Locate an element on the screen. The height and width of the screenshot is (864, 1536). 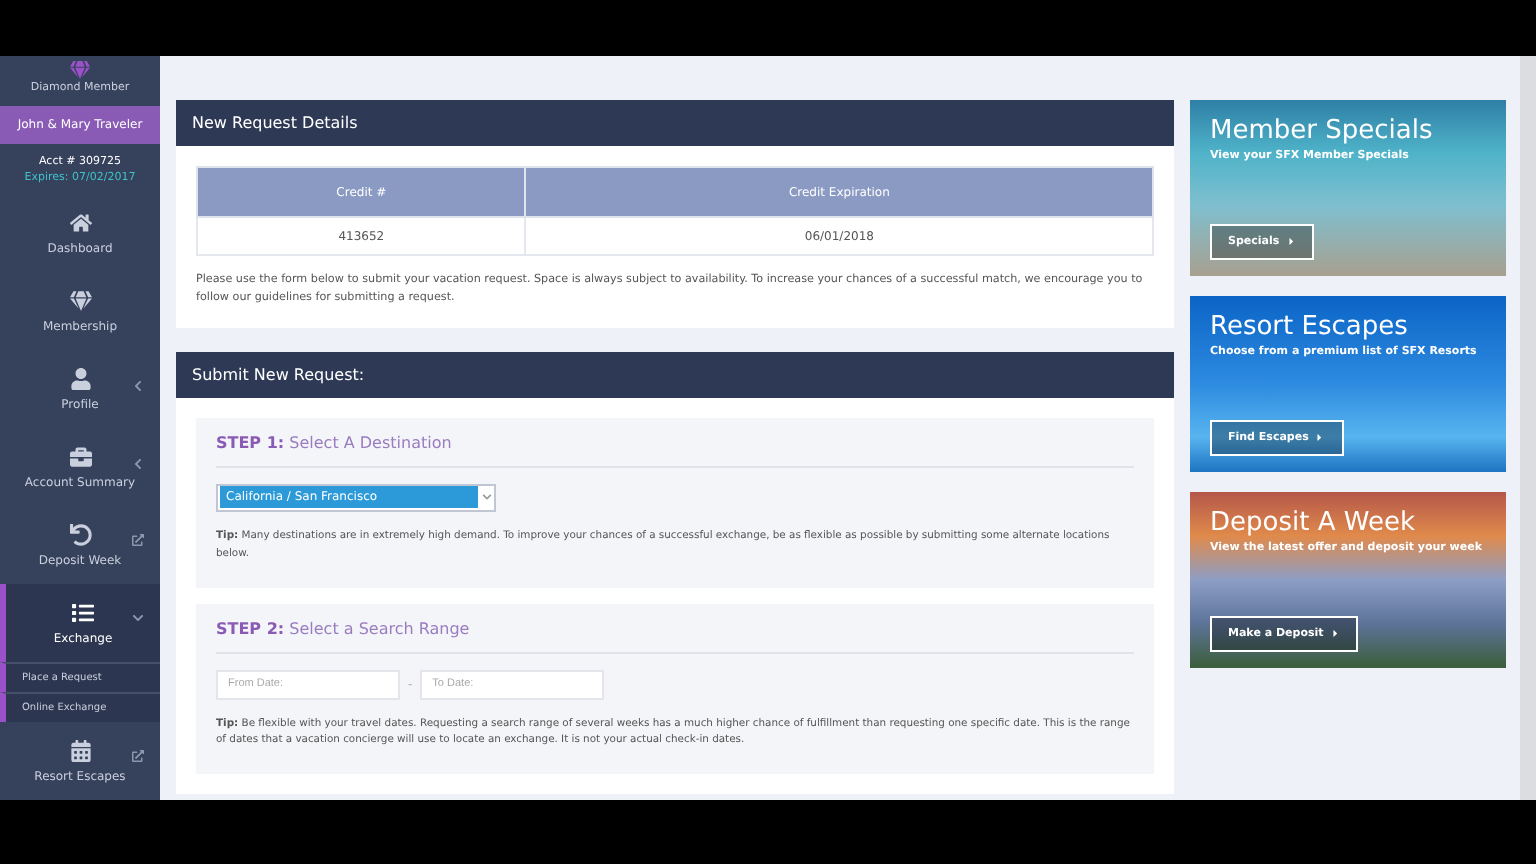
panel-title: Submit New Request: is located at coordinates (675, 374).